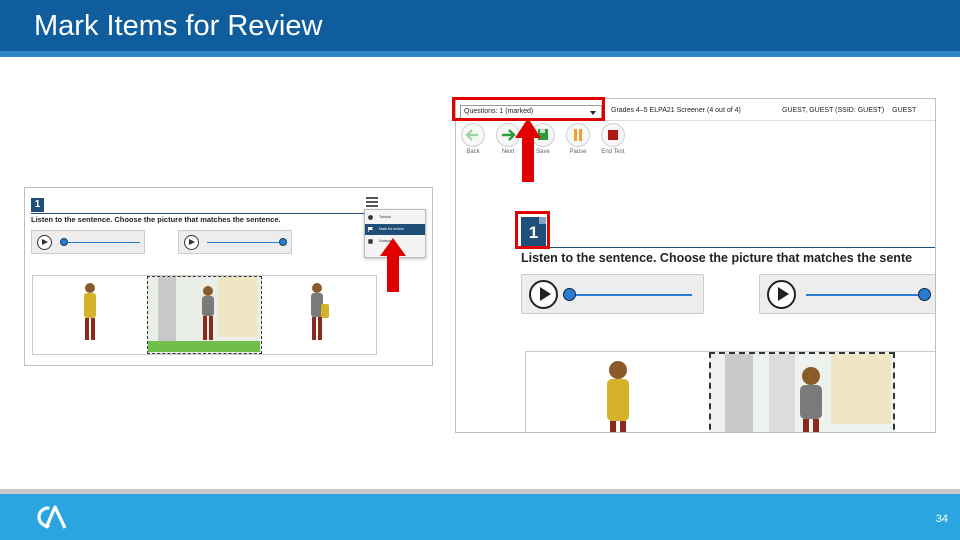 The width and height of the screenshot is (960, 540). I want to click on girl-with-jacket-illustration, so click(320, 311).